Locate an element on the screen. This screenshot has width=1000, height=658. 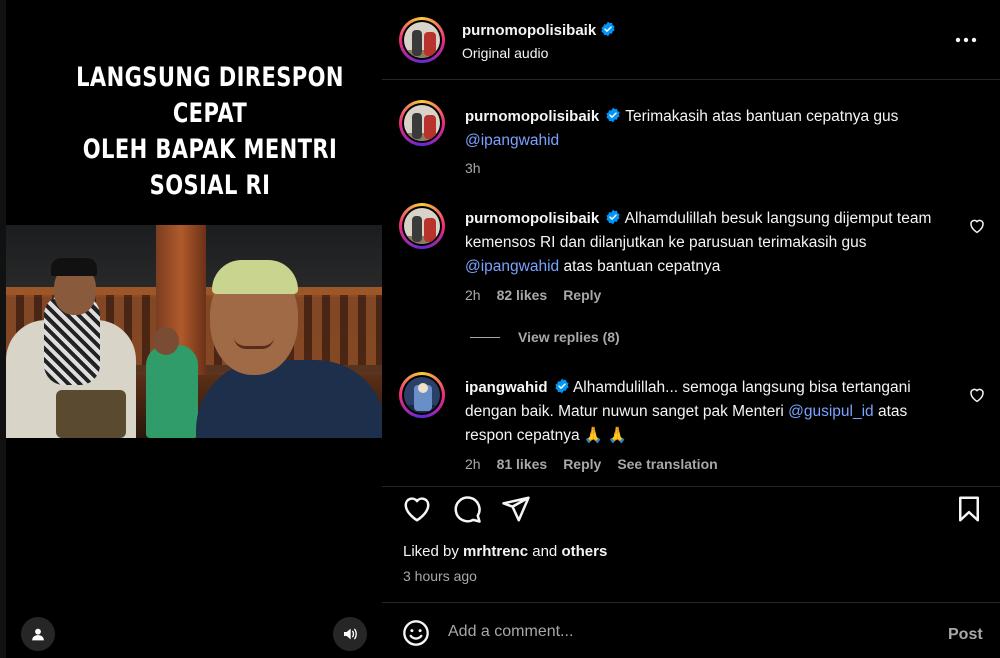
video-frame is located at coordinates (194, 331).